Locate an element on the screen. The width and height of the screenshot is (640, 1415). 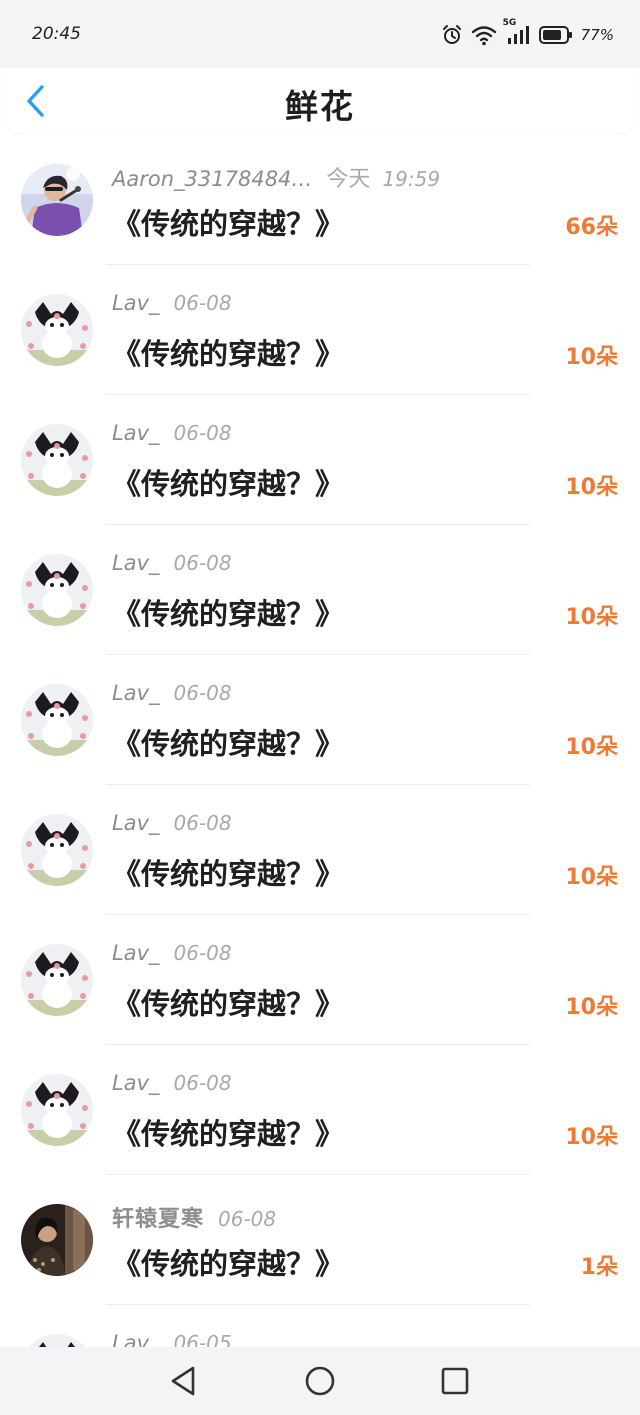
item-meta: Lav_ 06-05 is located at coordinates (172, 1339).